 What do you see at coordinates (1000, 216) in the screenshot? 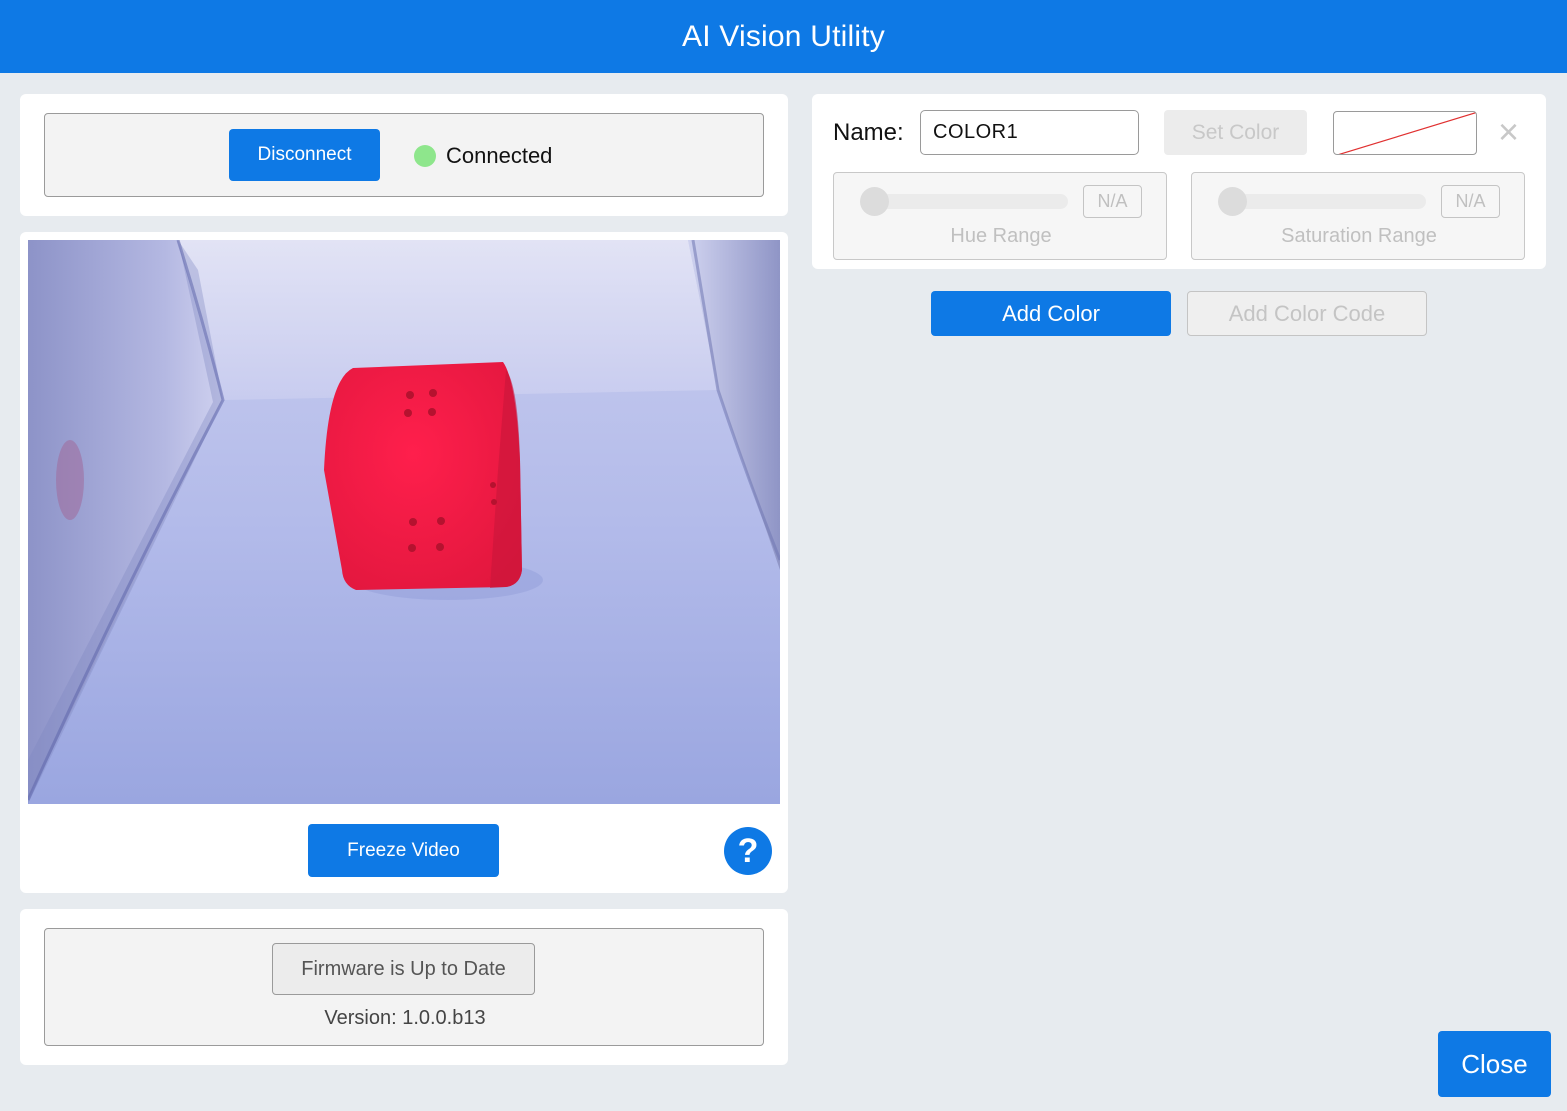
I see `hue-range-control: N/A Hue Range` at bounding box center [1000, 216].